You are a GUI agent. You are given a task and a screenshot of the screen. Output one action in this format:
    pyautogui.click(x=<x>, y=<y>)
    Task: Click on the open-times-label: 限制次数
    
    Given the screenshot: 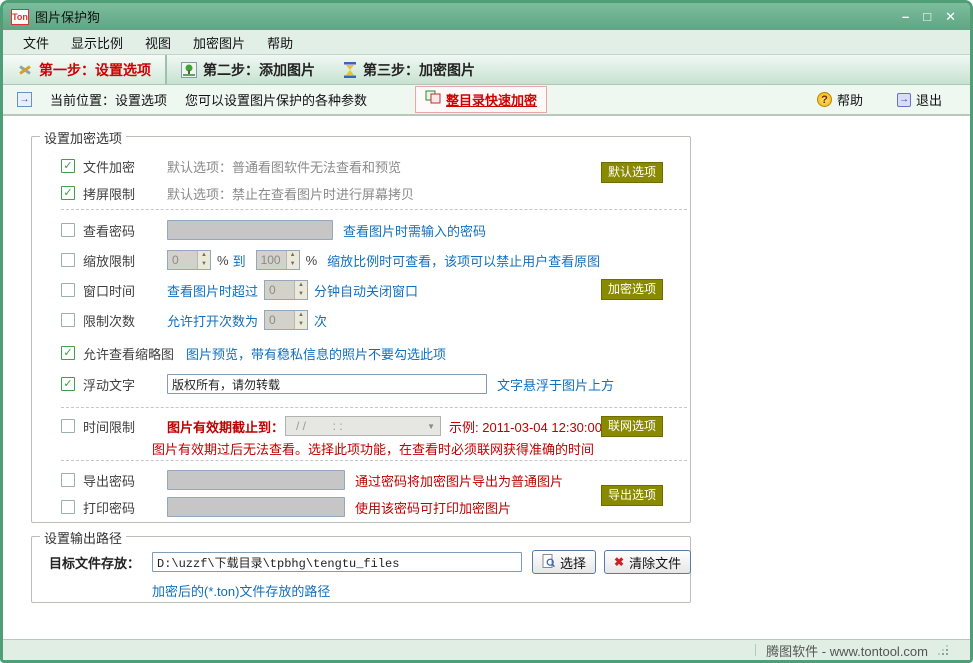 What is the action you would take?
    pyautogui.click(x=109, y=321)
    